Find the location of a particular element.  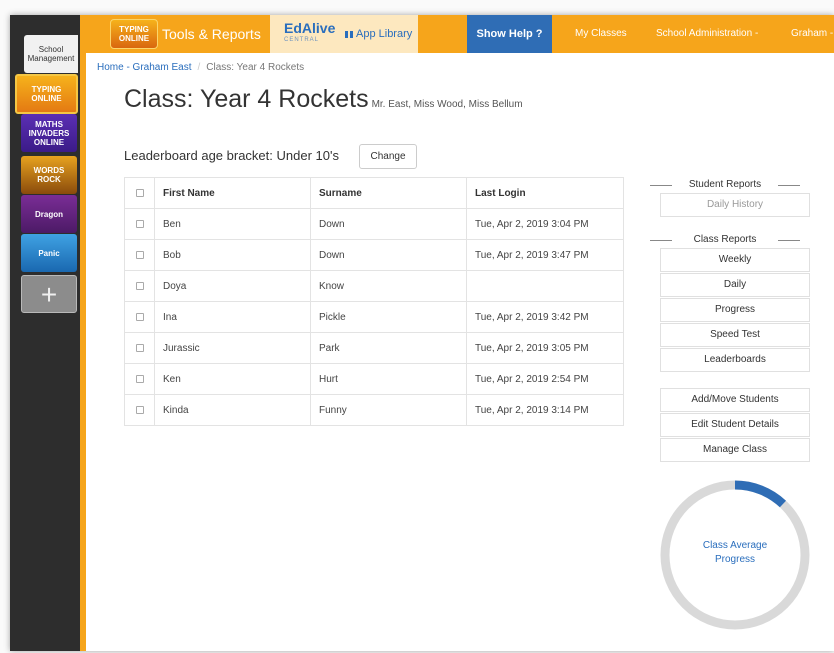

last-login-cell: Tue, Apr 2, 2019 3:47 PM is located at coordinates (545, 255).